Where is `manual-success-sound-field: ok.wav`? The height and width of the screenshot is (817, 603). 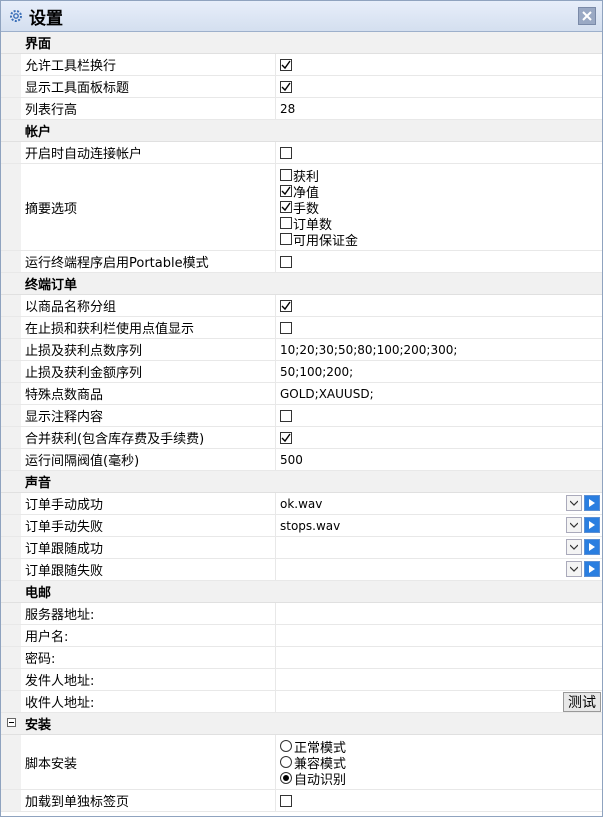
manual-success-sound-field: ok.wav is located at coordinates (301, 504).